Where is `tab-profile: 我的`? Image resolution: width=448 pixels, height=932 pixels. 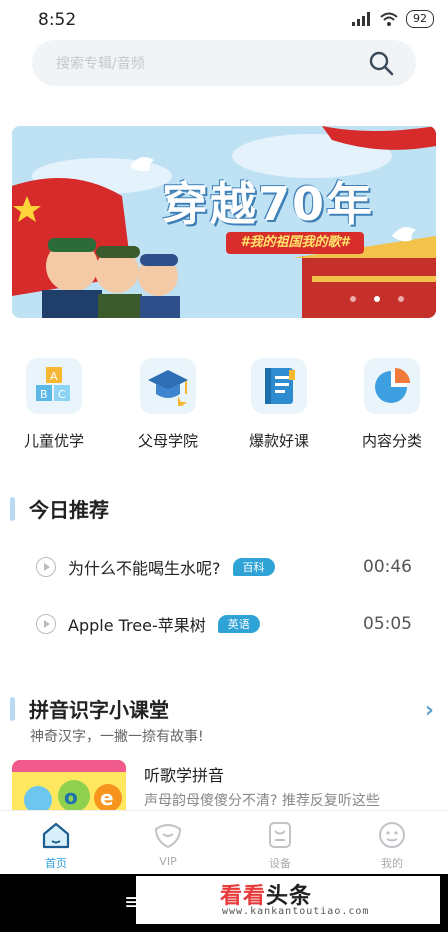
tab-profile: 我的 is located at coordinates (392, 846).